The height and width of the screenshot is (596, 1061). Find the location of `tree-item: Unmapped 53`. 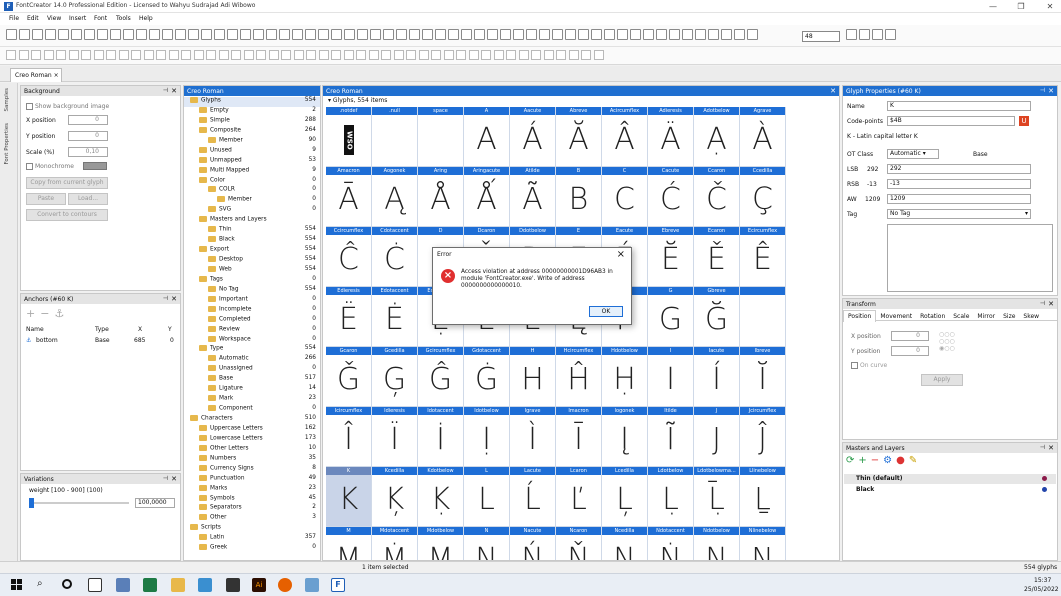

tree-item: Unmapped 53 is located at coordinates (252, 161).